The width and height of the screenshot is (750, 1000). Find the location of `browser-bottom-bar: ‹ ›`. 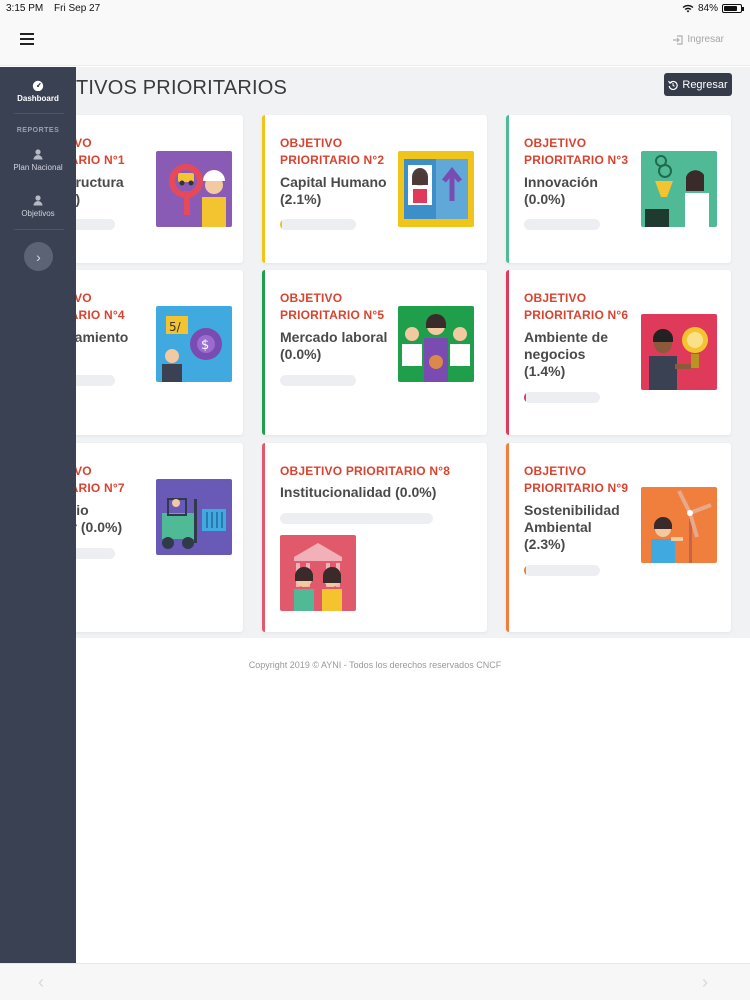

browser-bottom-bar: ‹ › is located at coordinates (375, 981).